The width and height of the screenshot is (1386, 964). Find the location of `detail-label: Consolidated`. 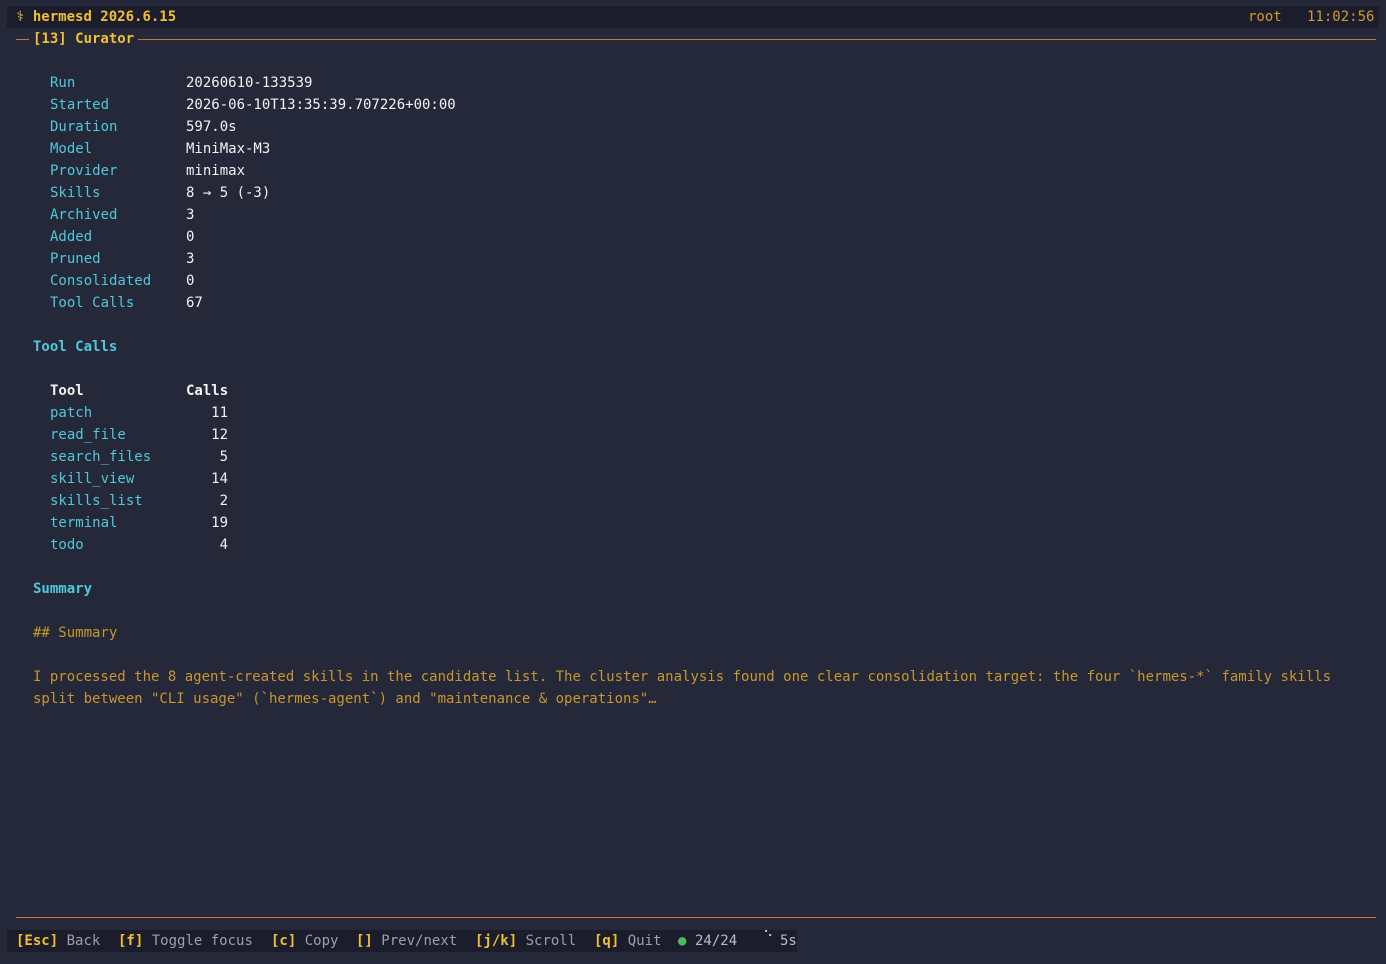

detail-label: Consolidated is located at coordinates (101, 281).